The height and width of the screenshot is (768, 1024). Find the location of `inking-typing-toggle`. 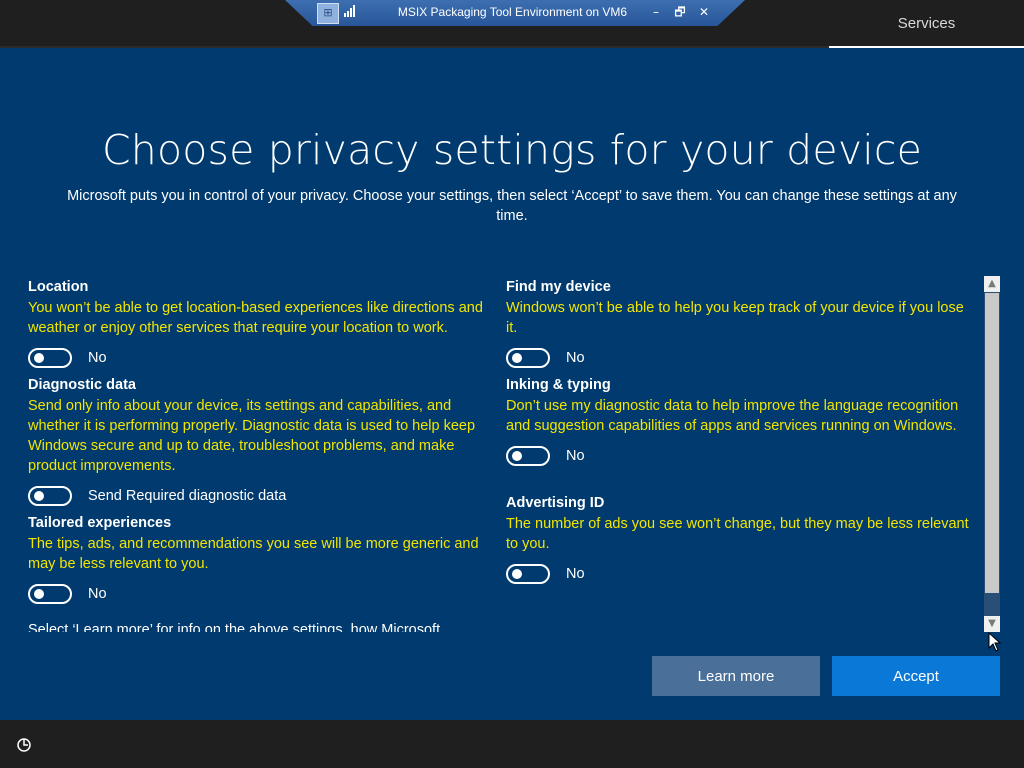

inking-typing-toggle is located at coordinates (528, 456).